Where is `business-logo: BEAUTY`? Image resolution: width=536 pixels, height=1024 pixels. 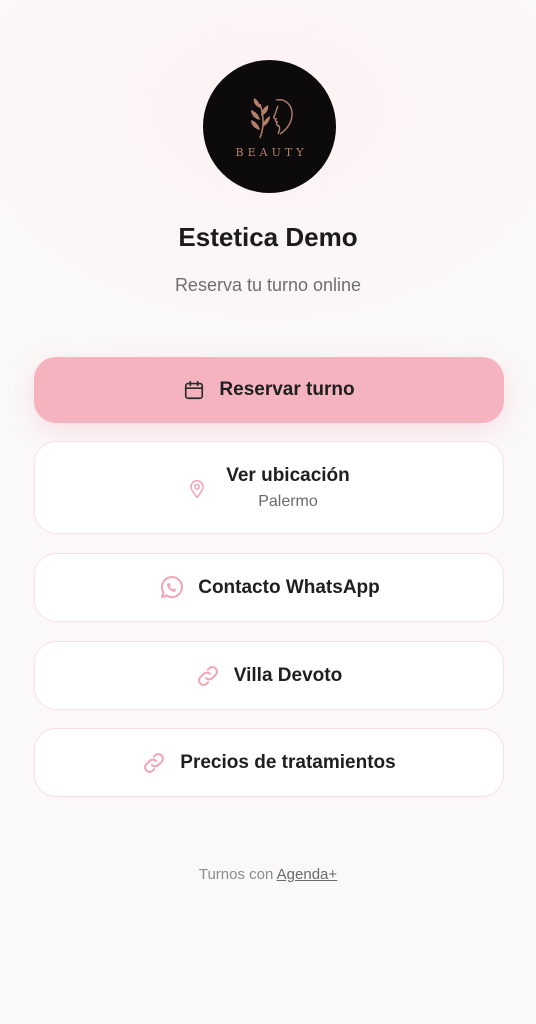 business-logo: BEAUTY is located at coordinates (269, 126).